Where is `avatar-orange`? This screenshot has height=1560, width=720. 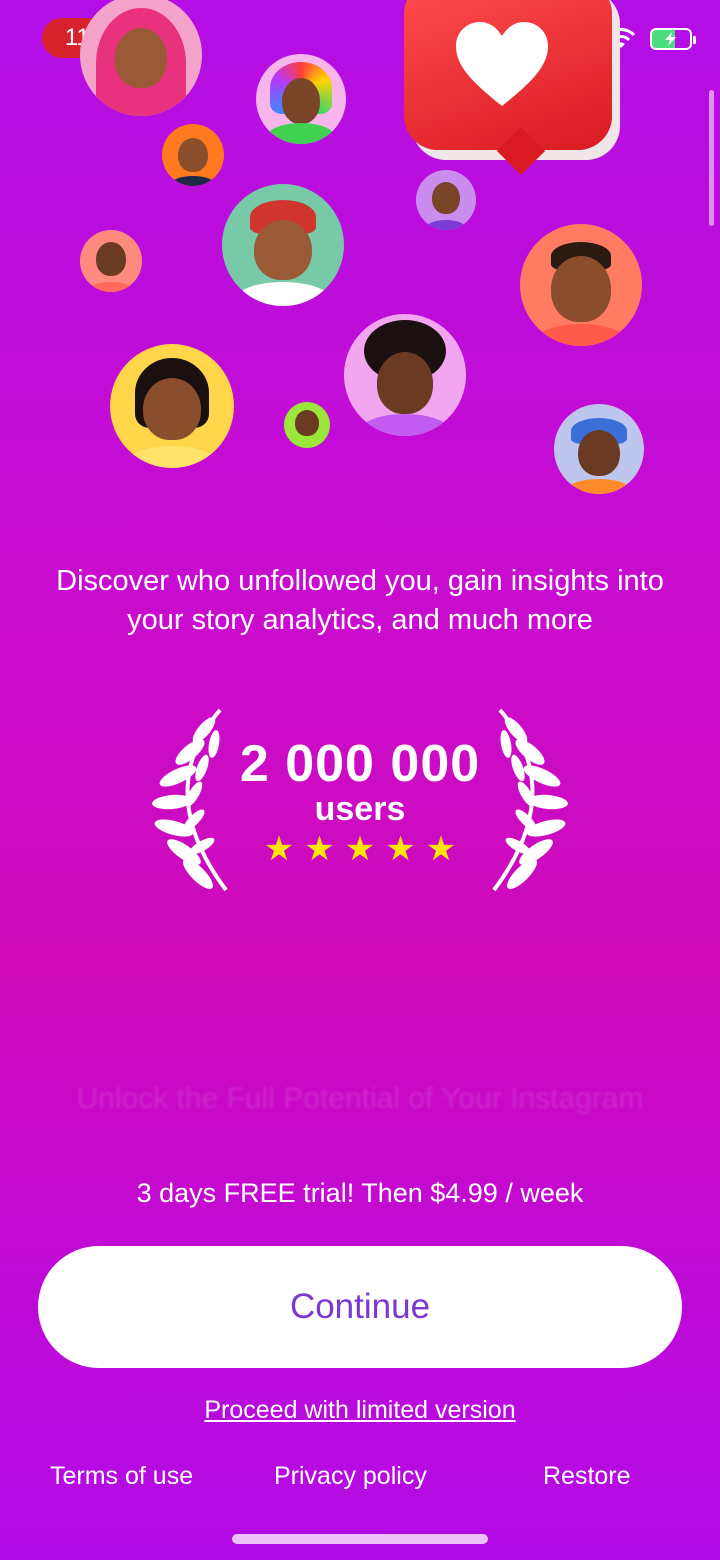
avatar-orange is located at coordinates (193, 155).